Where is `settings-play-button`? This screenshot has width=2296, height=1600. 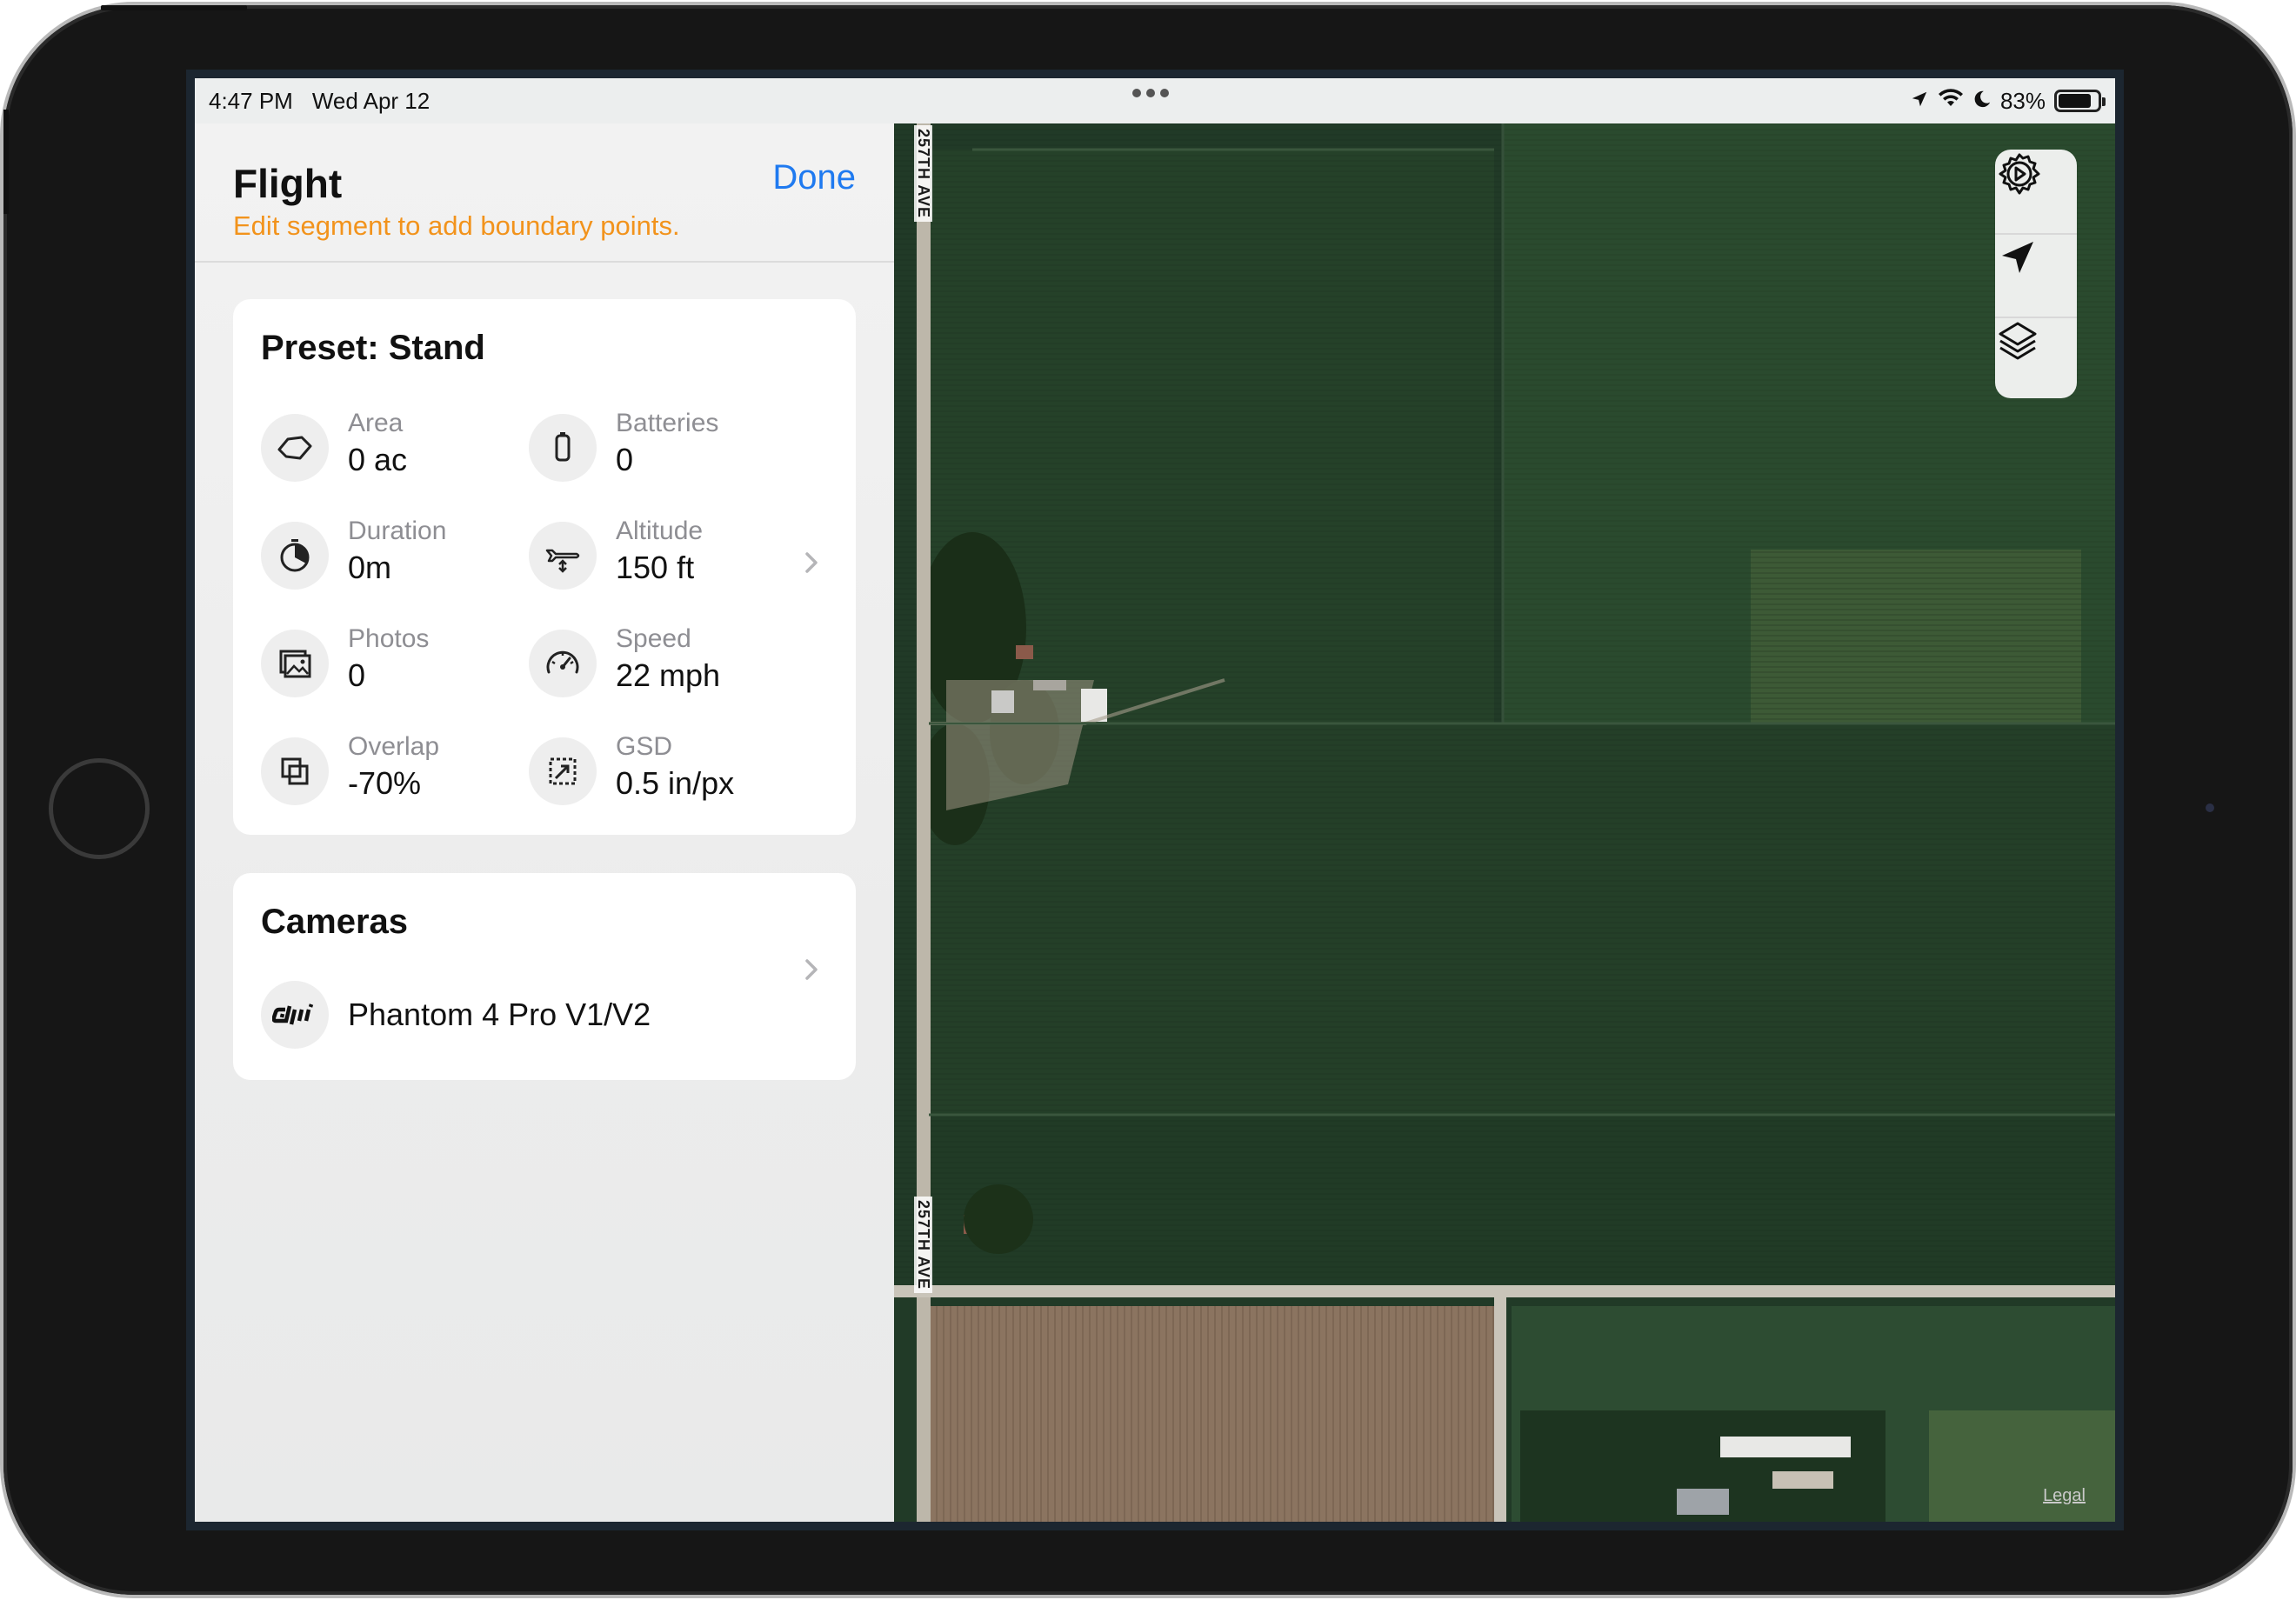
settings-play-button is located at coordinates (2036, 190).